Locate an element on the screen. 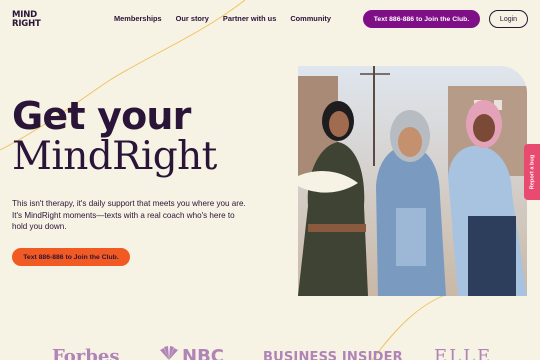 Image resolution: width=540 pixels, height=360 pixels. press-logos: Forbes NBC BUSINESS INSIDER ELLE is located at coordinates (270, 353).